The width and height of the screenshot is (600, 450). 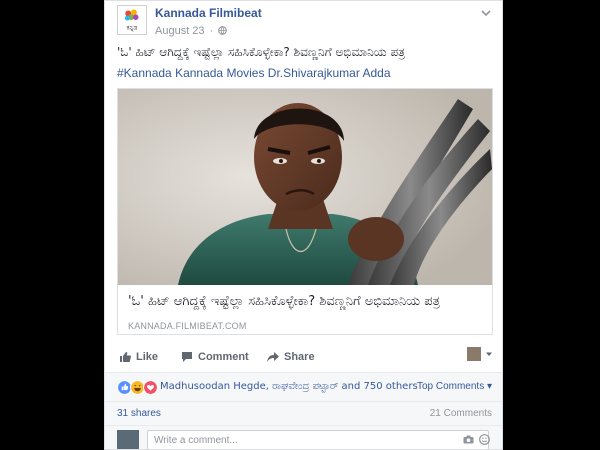 I want to click on thumbs-up-icon, so click(x=125, y=357).